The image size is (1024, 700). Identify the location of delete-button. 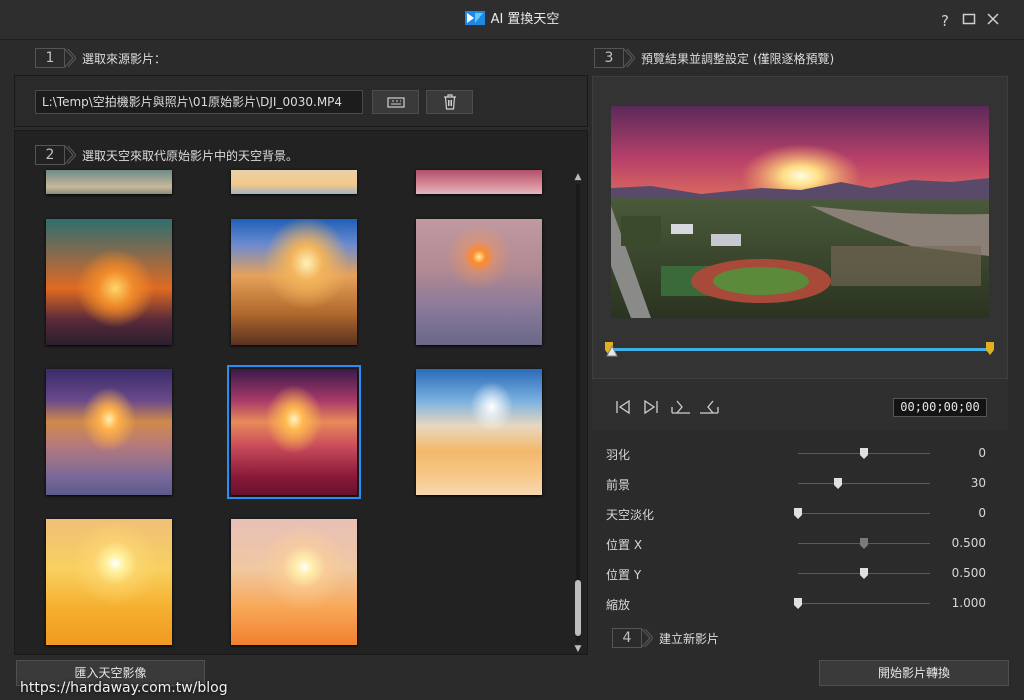
(449, 102).